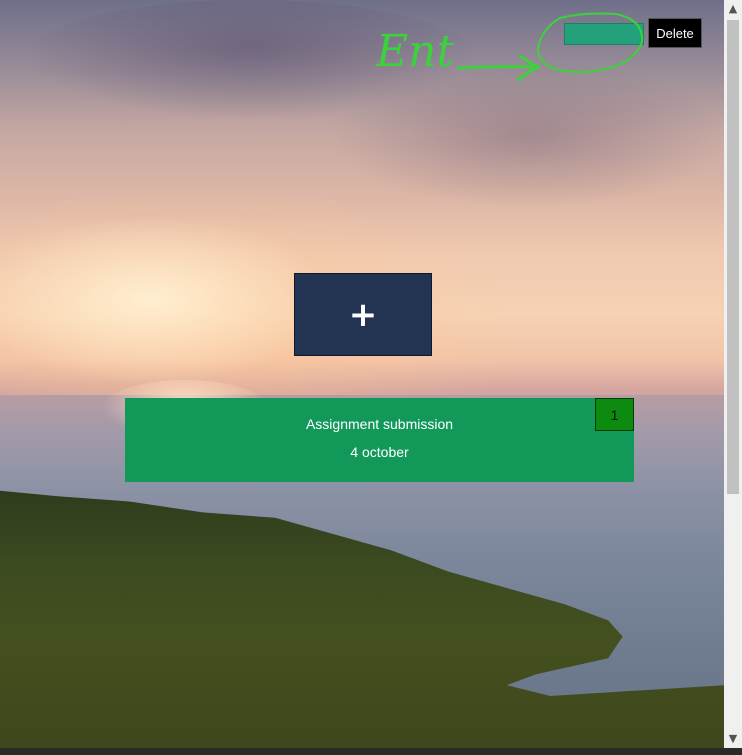 This screenshot has width=742, height=755. I want to click on task-number-button: 1, so click(614, 414).